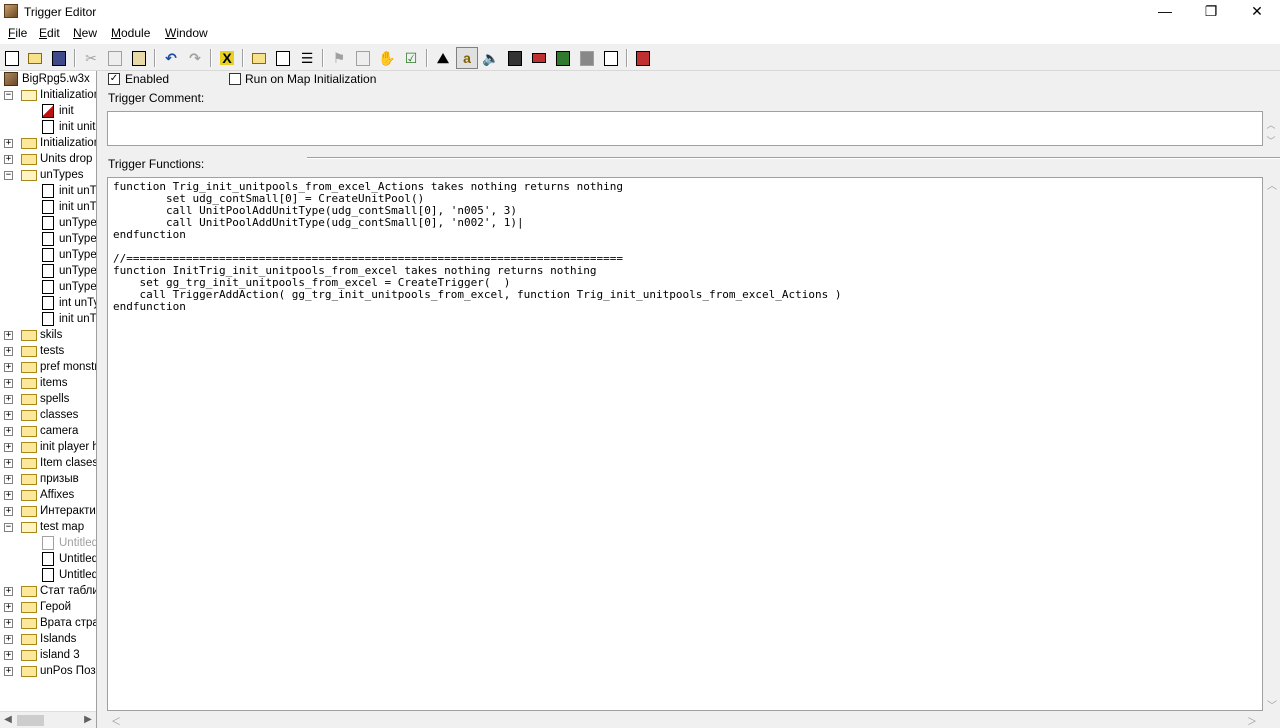 This screenshot has height=728, width=1280. What do you see at coordinates (59, 58) in the screenshot?
I see `save-icon` at bounding box center [59, 58].